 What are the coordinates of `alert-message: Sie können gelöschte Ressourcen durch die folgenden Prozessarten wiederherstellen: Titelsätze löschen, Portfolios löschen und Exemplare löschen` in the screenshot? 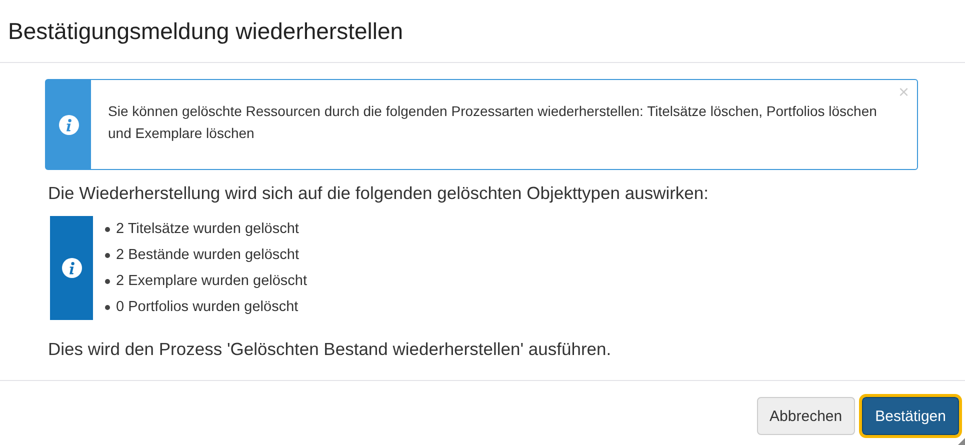 It's located at (492, 122).